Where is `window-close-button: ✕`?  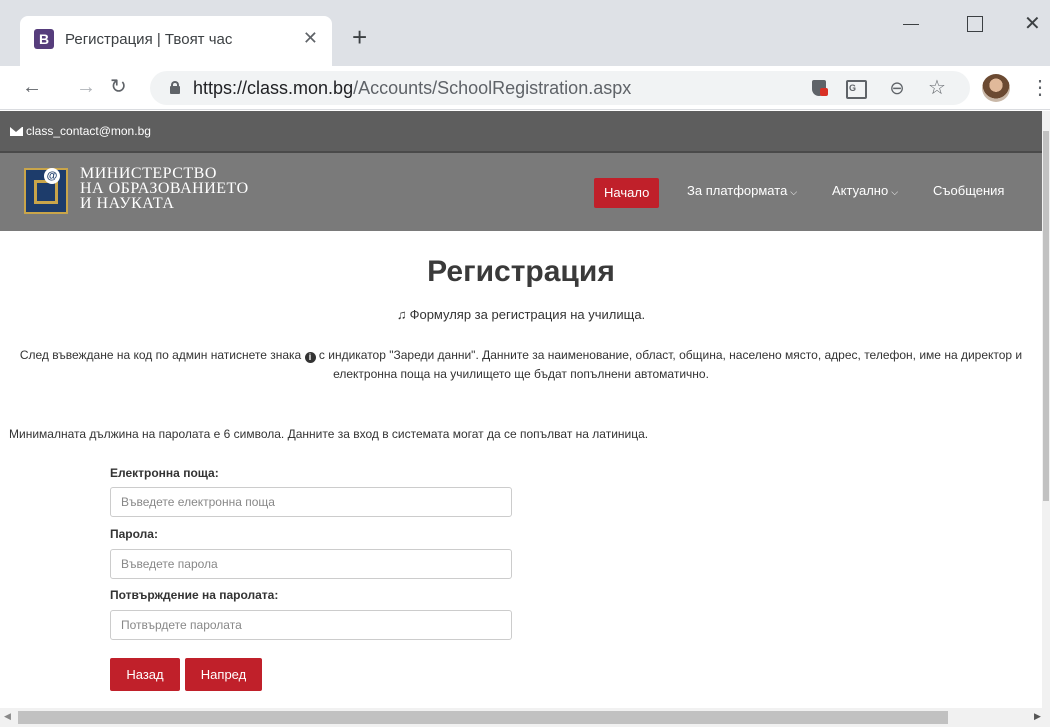
window-close-button: ✕ is located at coordinates (1036, 24).